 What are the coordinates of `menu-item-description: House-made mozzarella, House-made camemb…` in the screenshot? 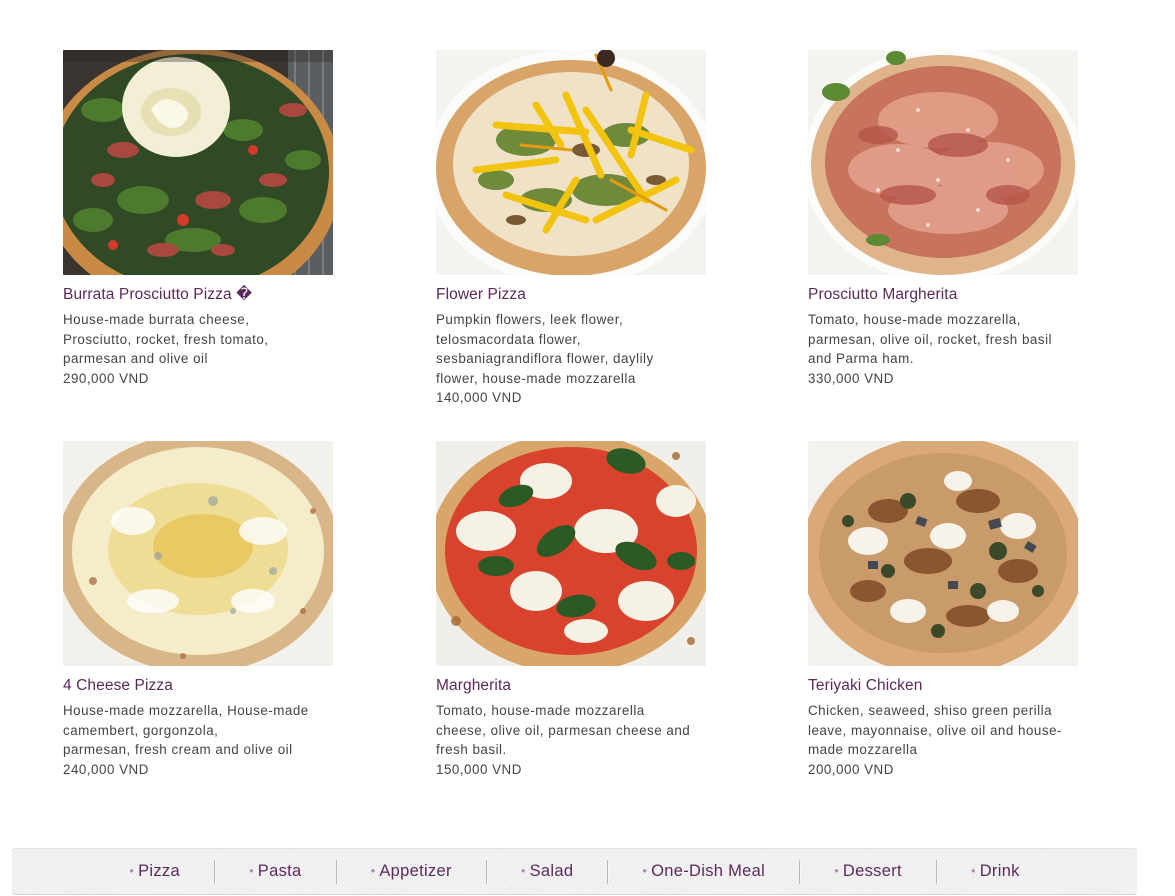 It's located at (186, 730).